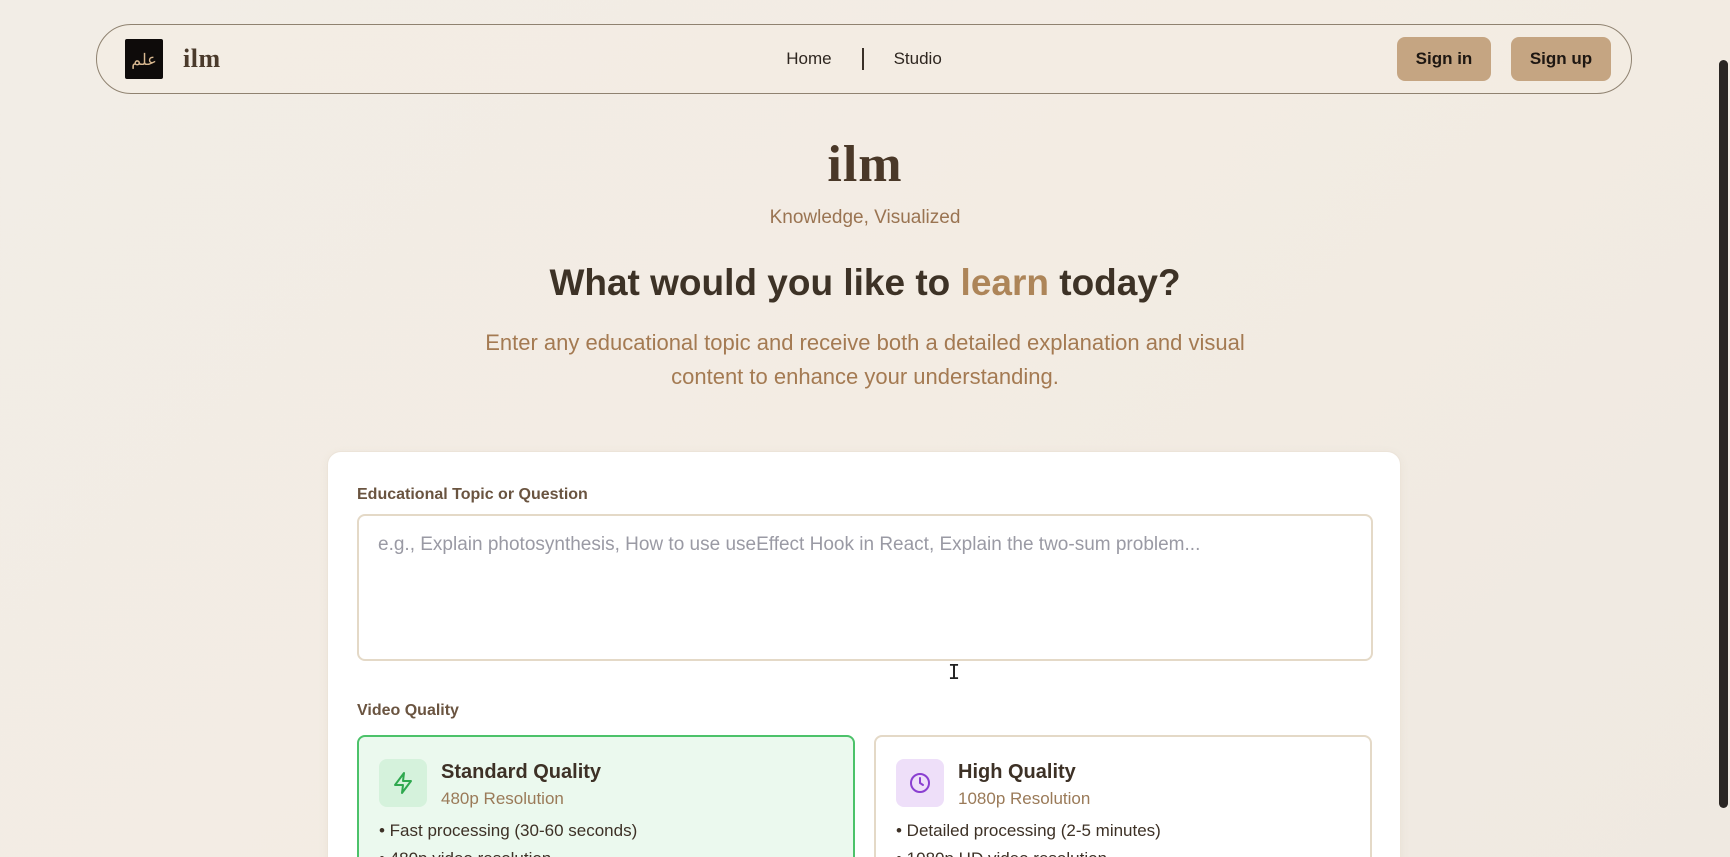 The height and width of the screenshot is (857, 1730). I want to click on headline: What would you like to learn today?, so click(865, 283).